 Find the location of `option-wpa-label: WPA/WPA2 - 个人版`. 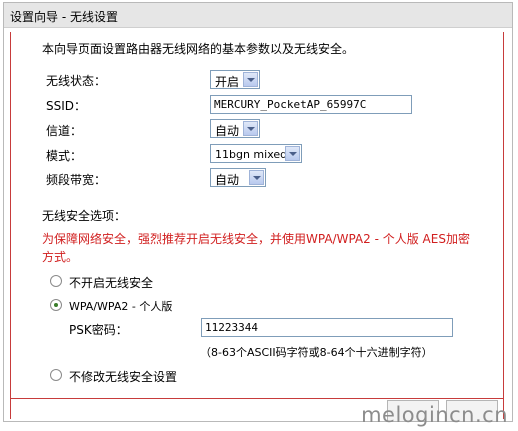

option-wpa-label: WPA/WPA2 - 个人版 is located at coordinates (121, 306).